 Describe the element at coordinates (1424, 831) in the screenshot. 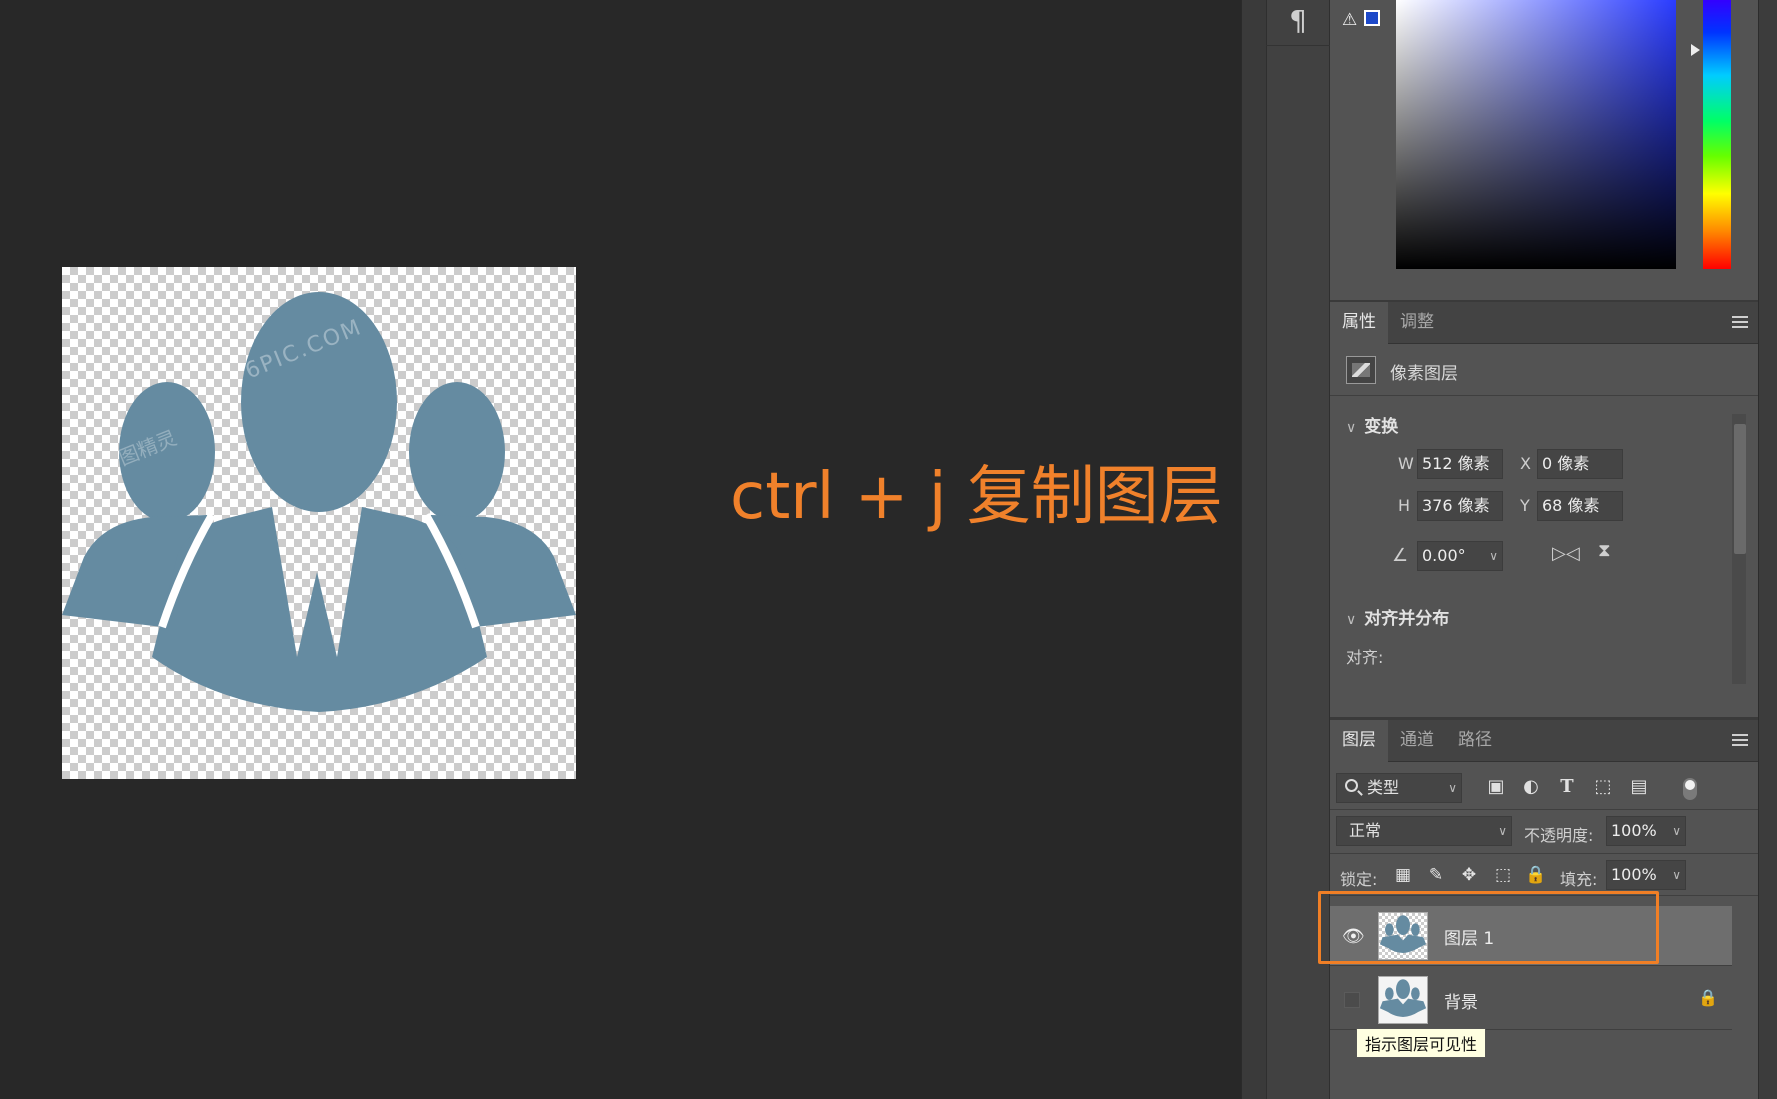

I see `blend-mode-select: 正常 ∨` at that location.